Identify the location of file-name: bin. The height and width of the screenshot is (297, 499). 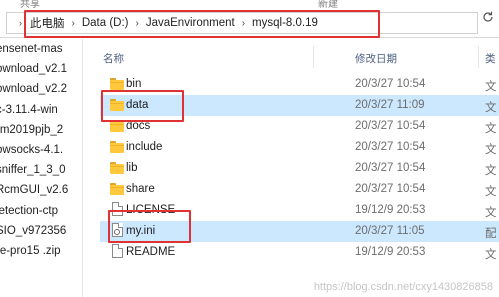
(134, 84).